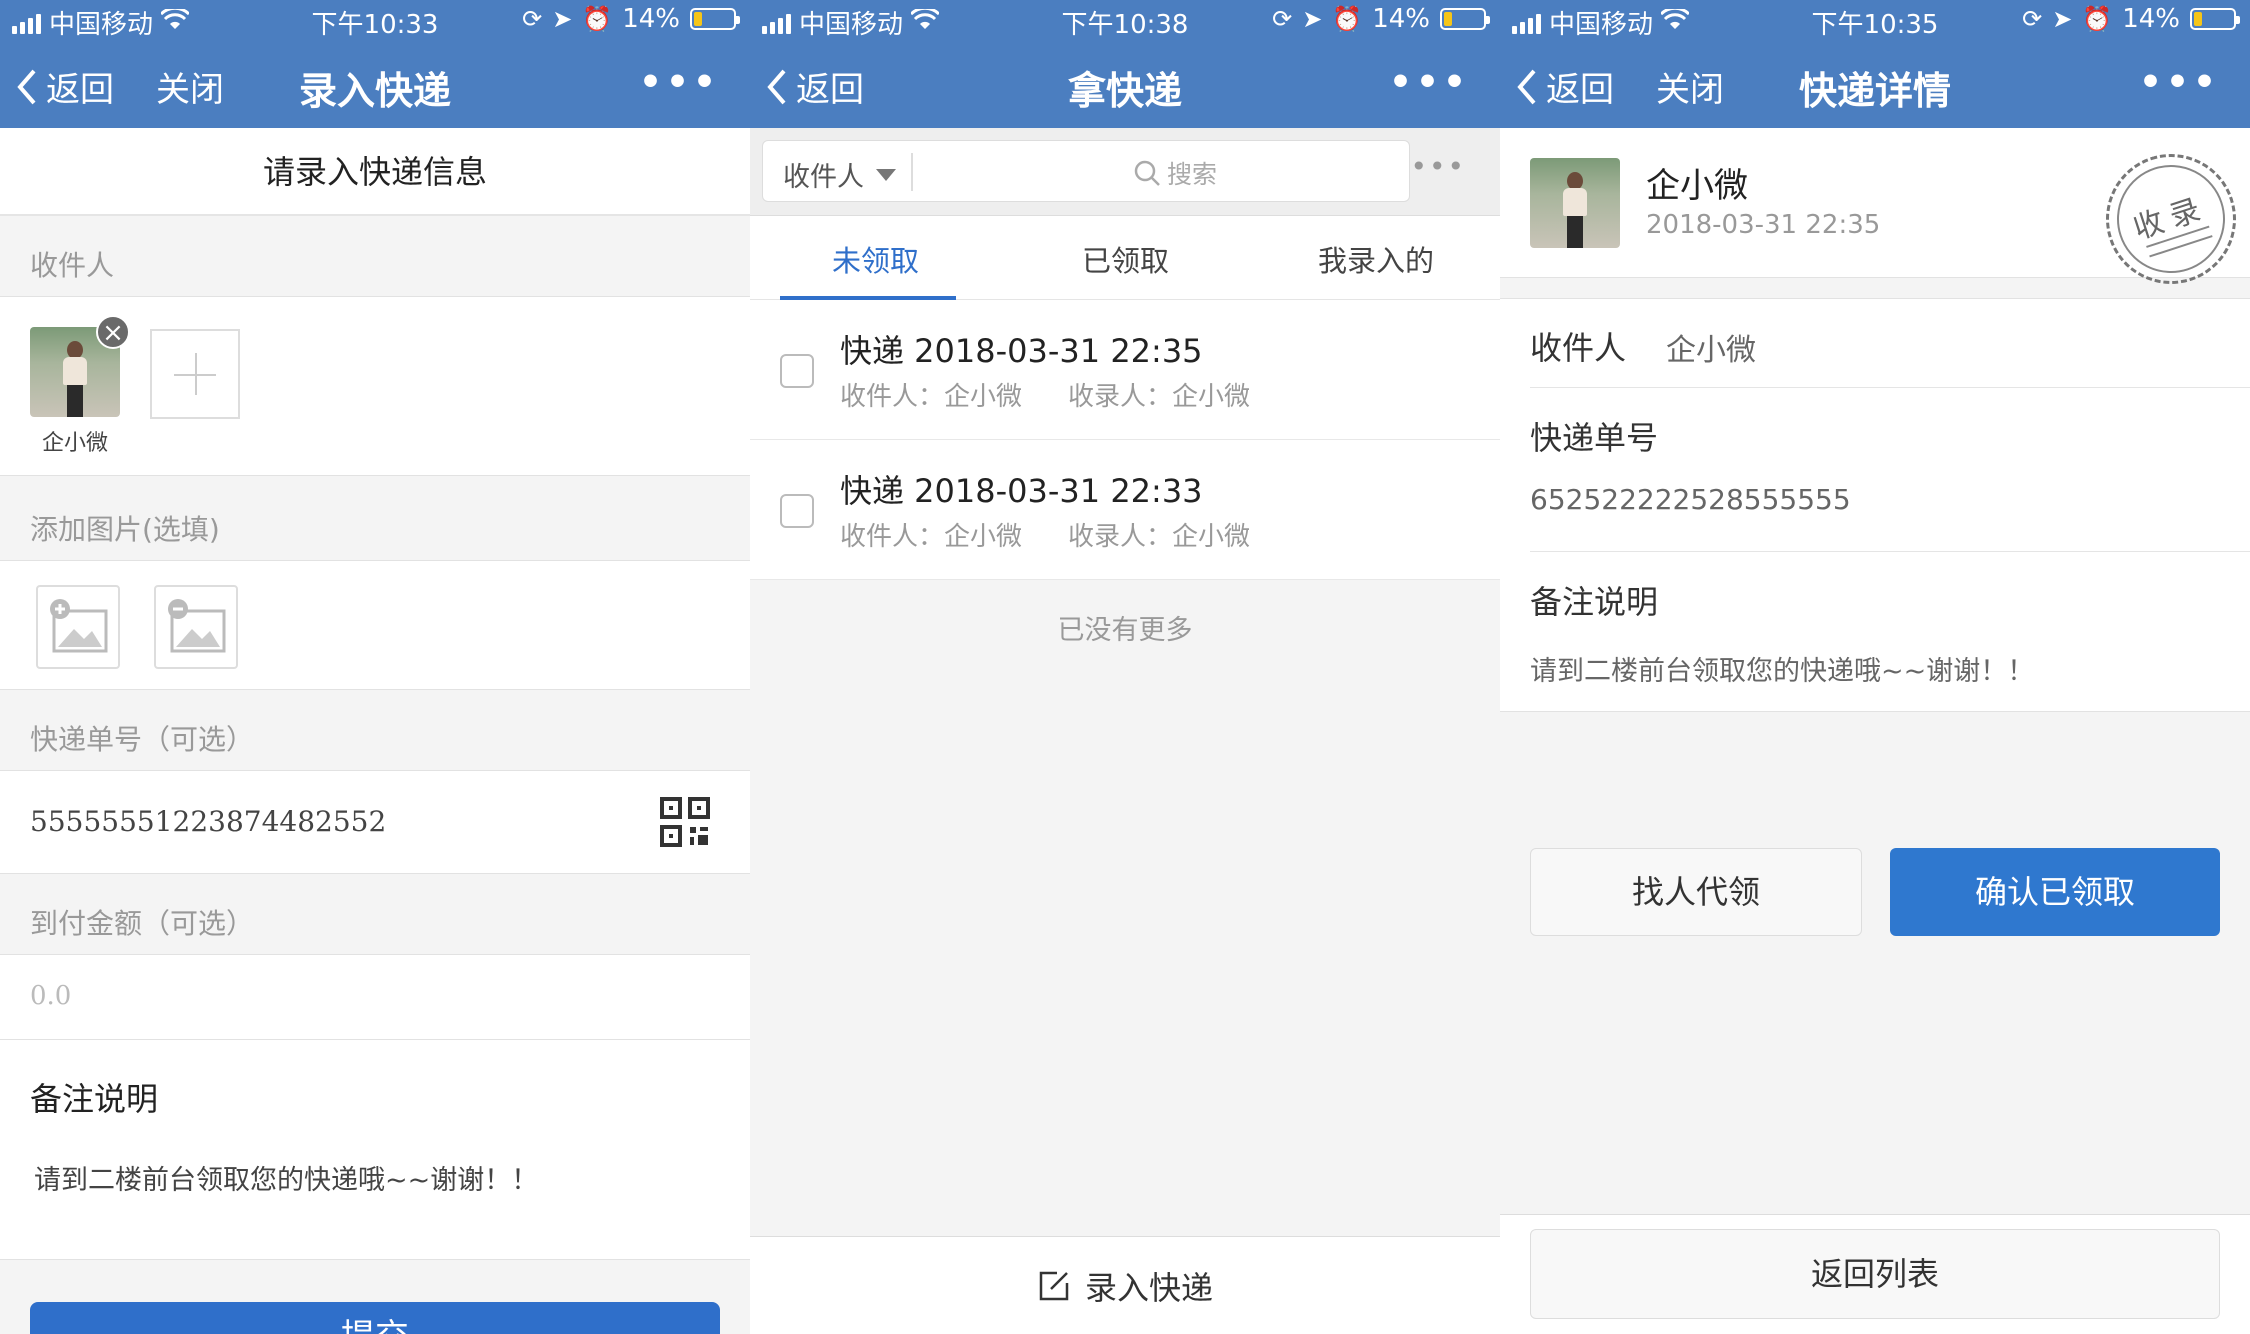 The height and width of the screenshot is (1334, 2250). What do you see at coordinates (1125, 370) in the screenshot?
I see `list-item: 快递 2018-03-31 22:35 收件人：企小微 收录人：企小微` at bounding box center [1125, 370].